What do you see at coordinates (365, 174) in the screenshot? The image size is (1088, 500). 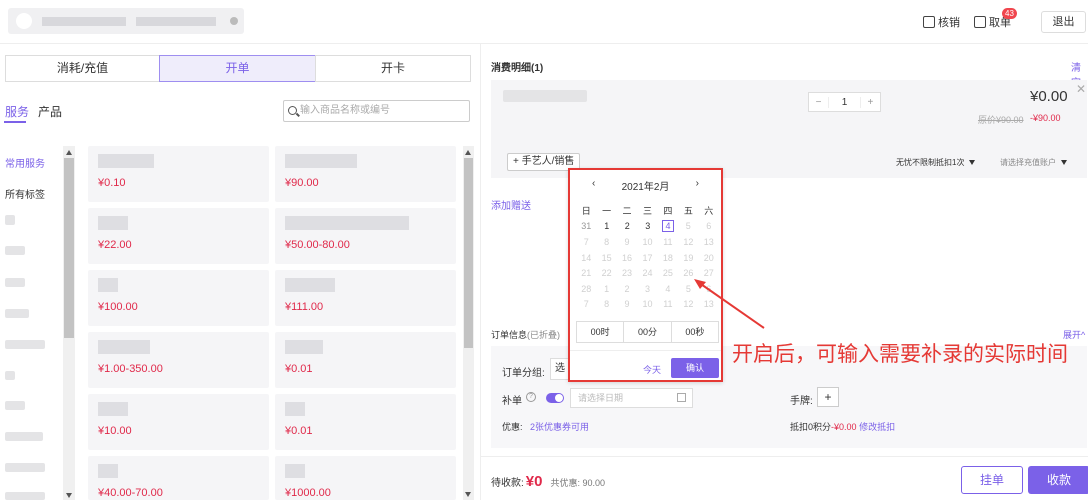 I see `product-card: ¥90.00` at bounding box center [365, 174].